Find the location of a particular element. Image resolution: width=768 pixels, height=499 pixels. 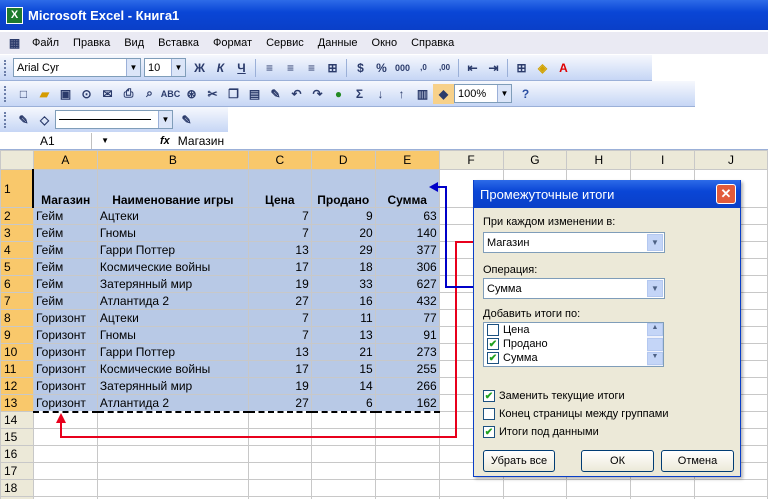

remove-all-button: Убрать все is located at coordinates (519, 461).